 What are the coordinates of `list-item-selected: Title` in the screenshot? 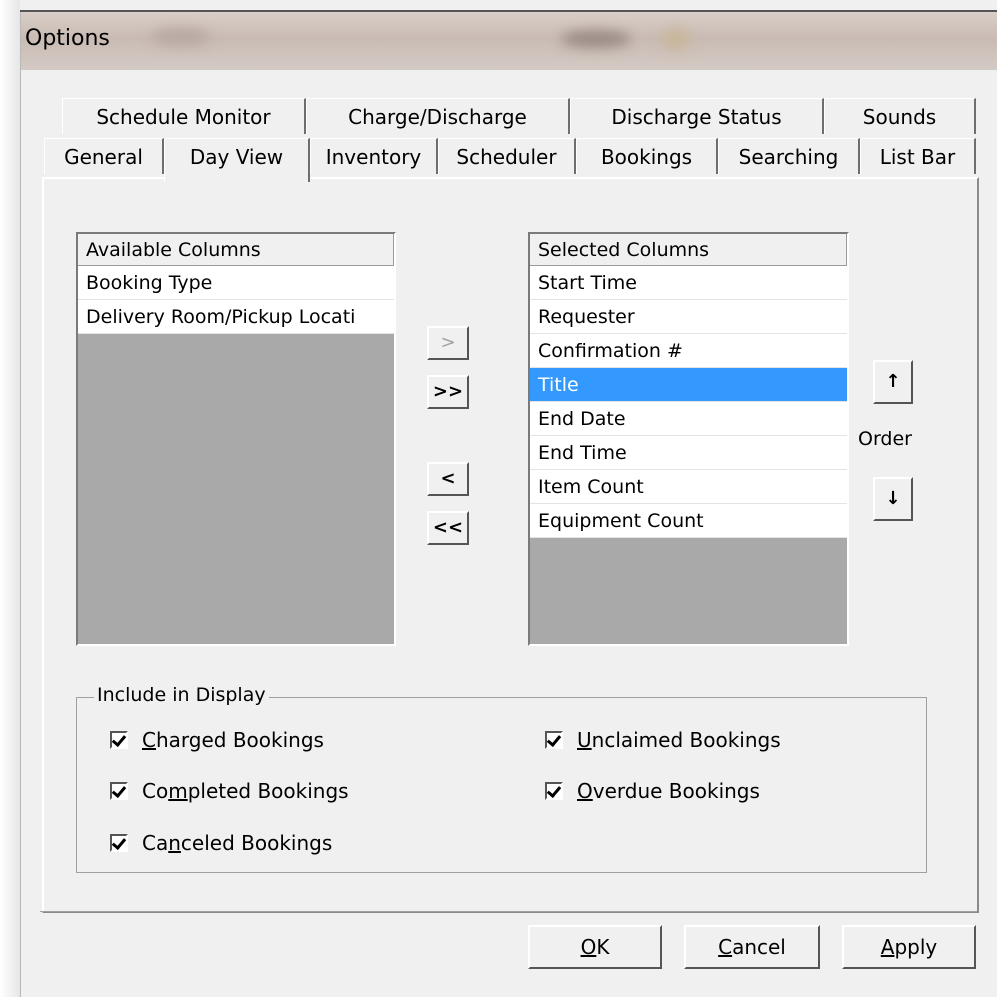 It's located at (688, 385).